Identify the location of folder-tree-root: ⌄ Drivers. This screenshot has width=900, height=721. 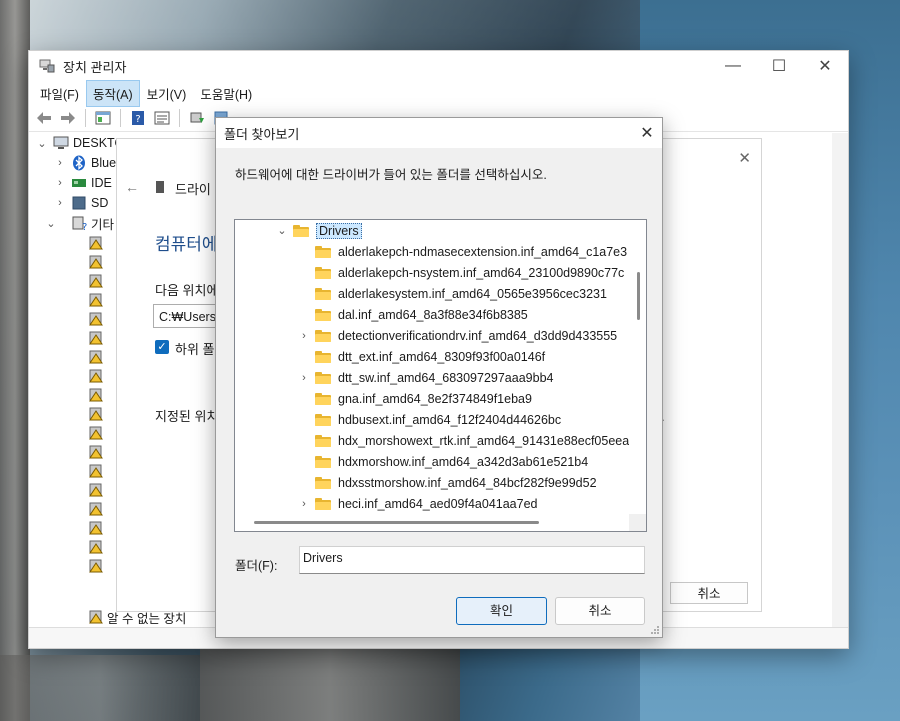
(318, 230).